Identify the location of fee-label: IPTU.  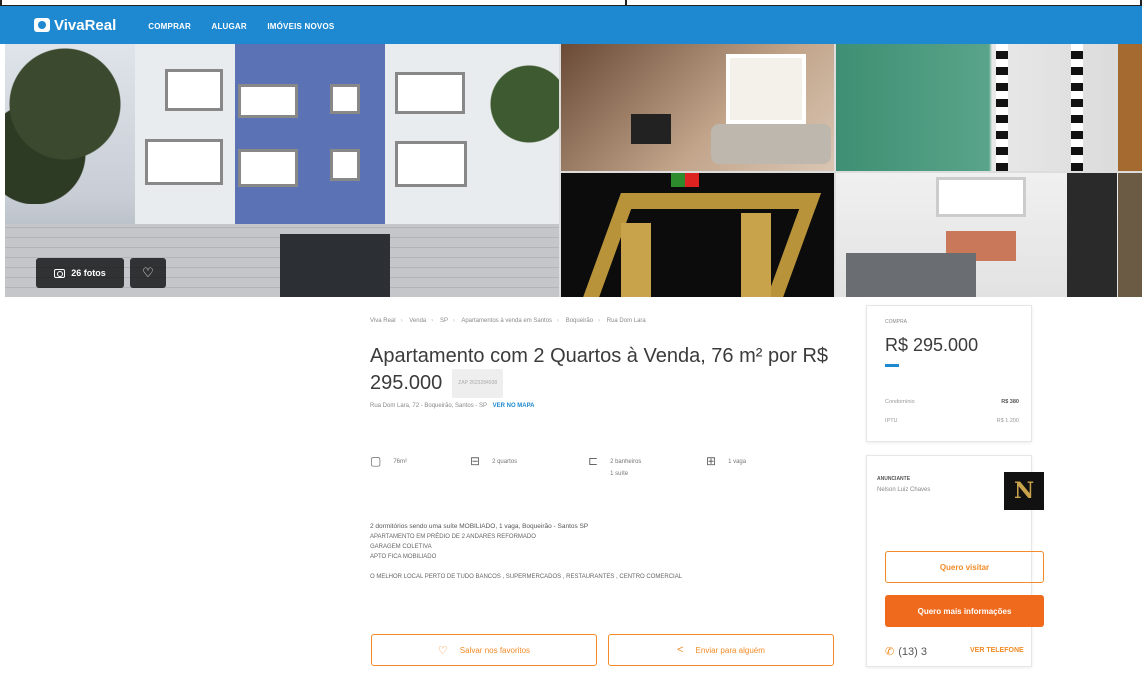
(891, 421).